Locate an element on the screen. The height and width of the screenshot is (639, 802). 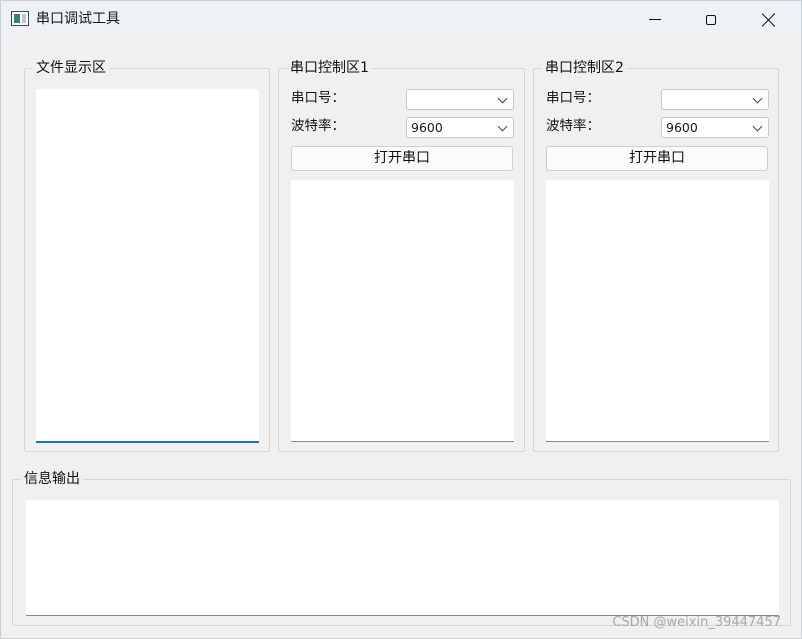
baud-rate-value-2: 9600 is located at coordinates (682, 127).